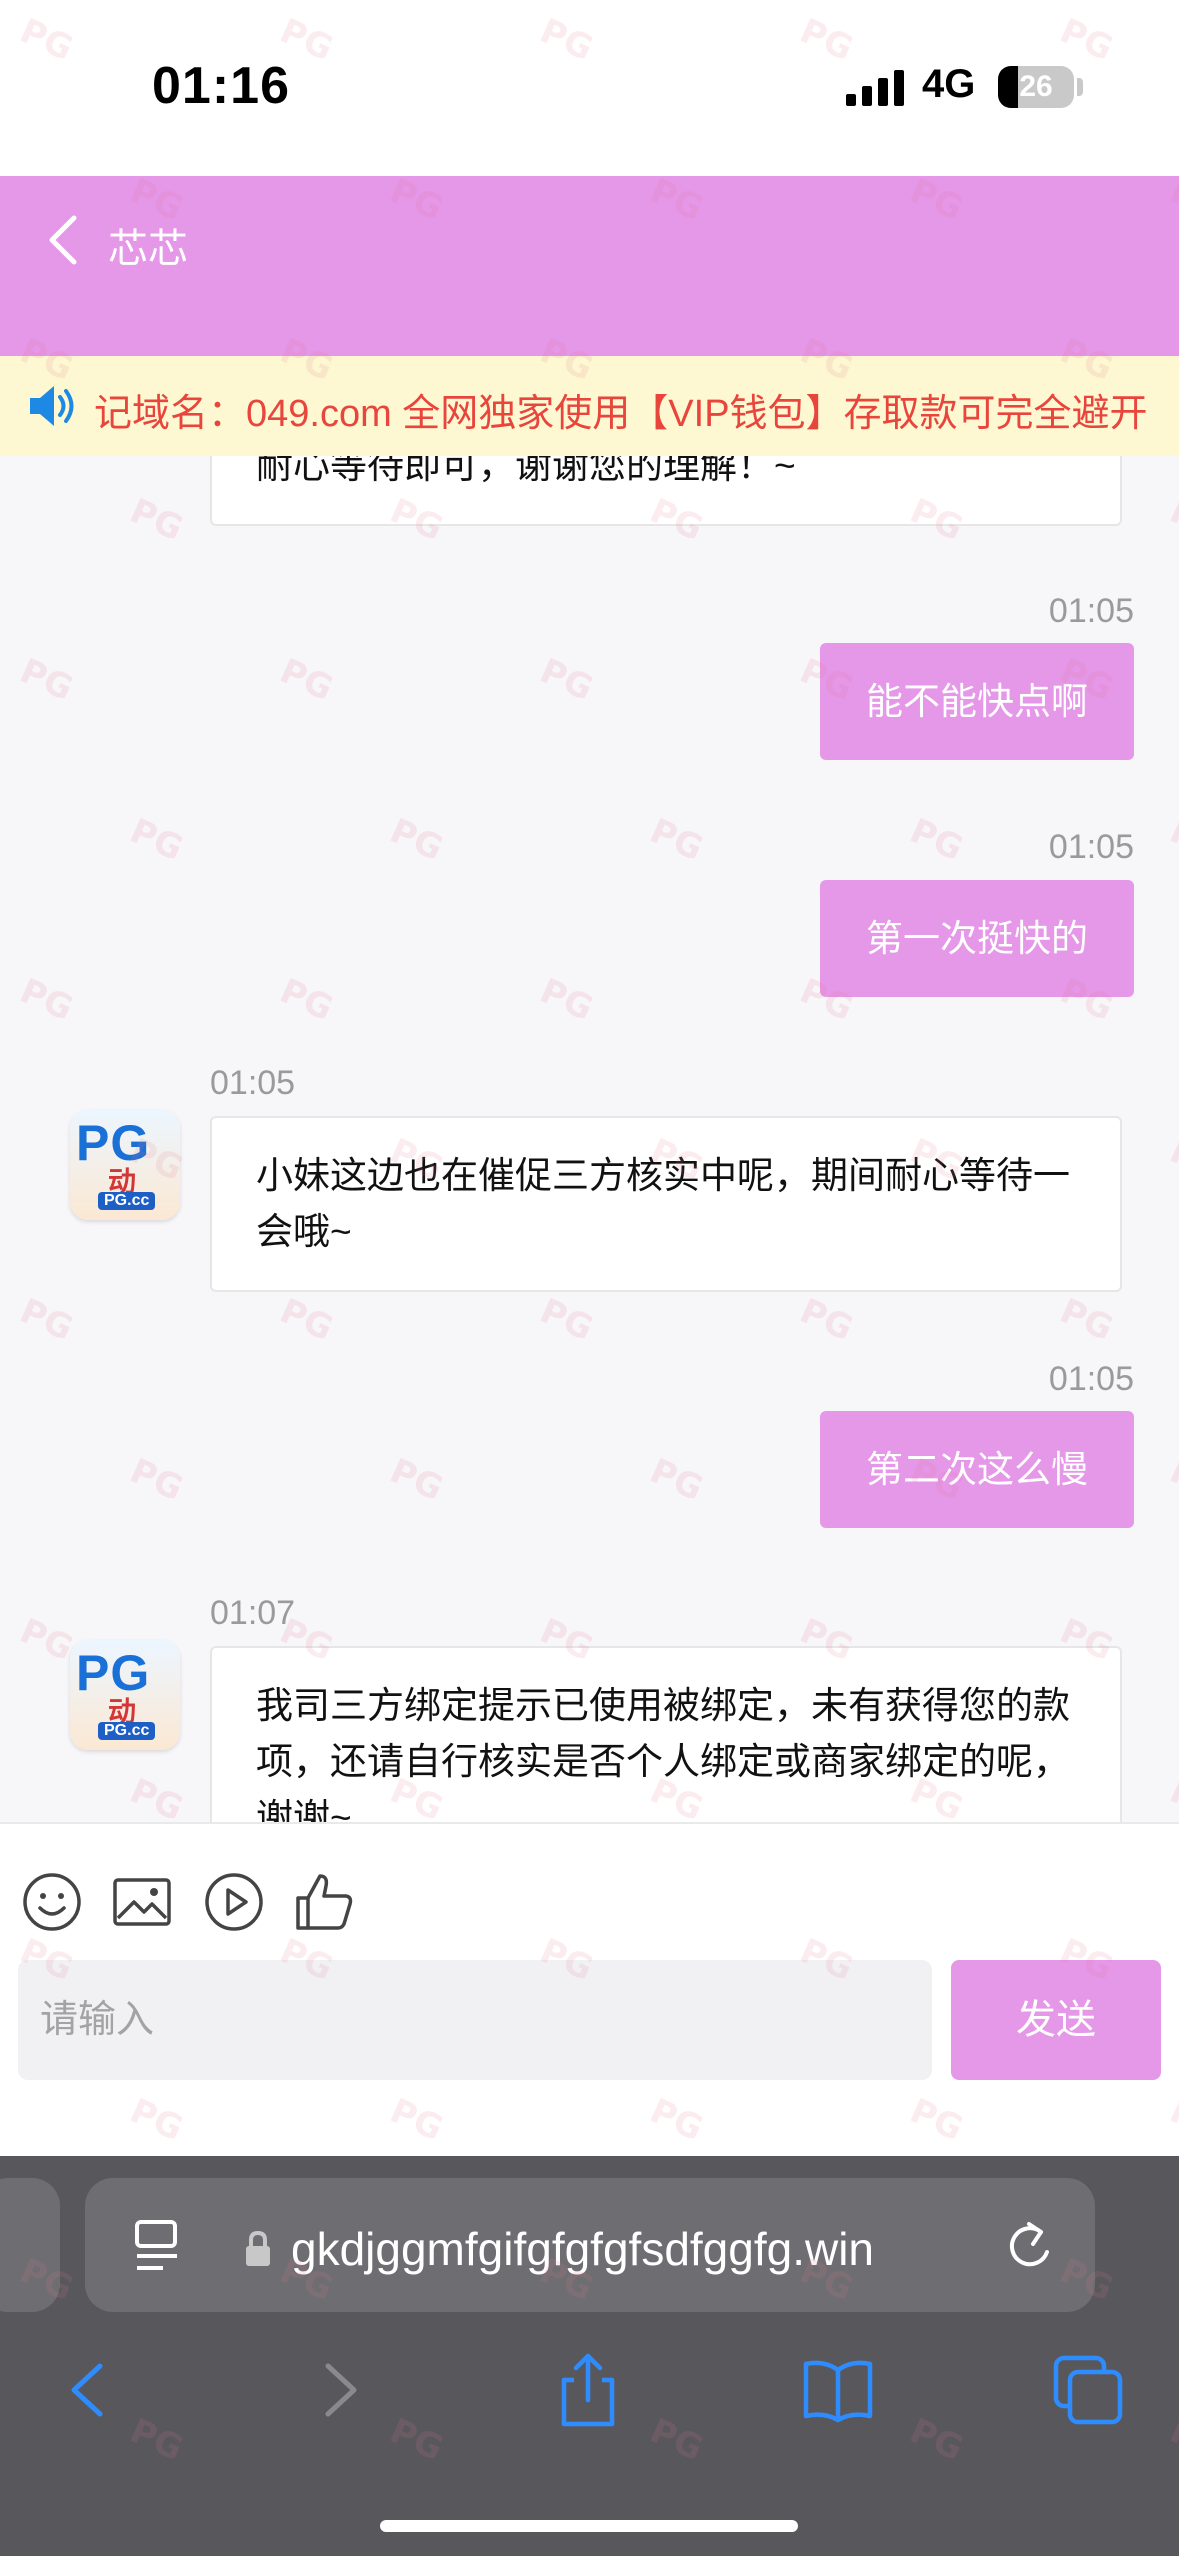 The height and width of the screenshot is (2556, 1179). Describe the element at coordinates (583, 2249) in the screenshot. I see `url-text: gkdjggmfgifgfgfgfsdfggfg.win` at that location.